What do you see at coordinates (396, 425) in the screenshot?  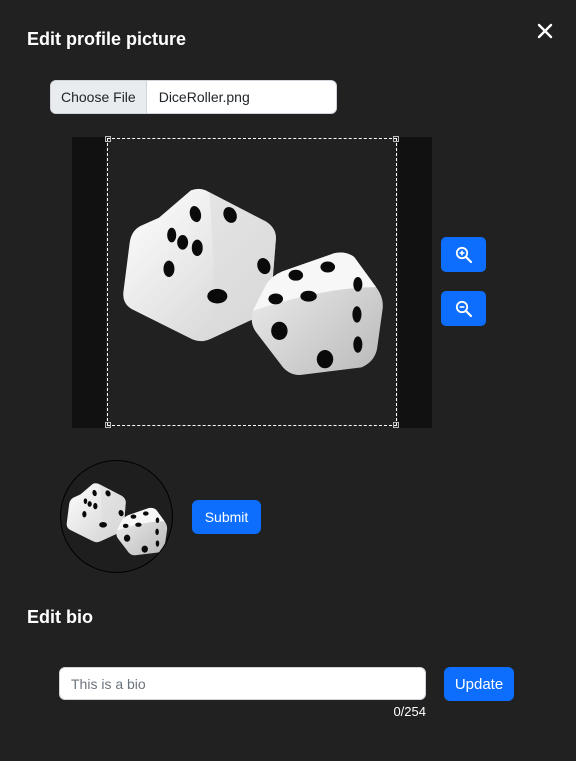 I see `crop-handle-bottom-right` at bounding box center [396, 425].